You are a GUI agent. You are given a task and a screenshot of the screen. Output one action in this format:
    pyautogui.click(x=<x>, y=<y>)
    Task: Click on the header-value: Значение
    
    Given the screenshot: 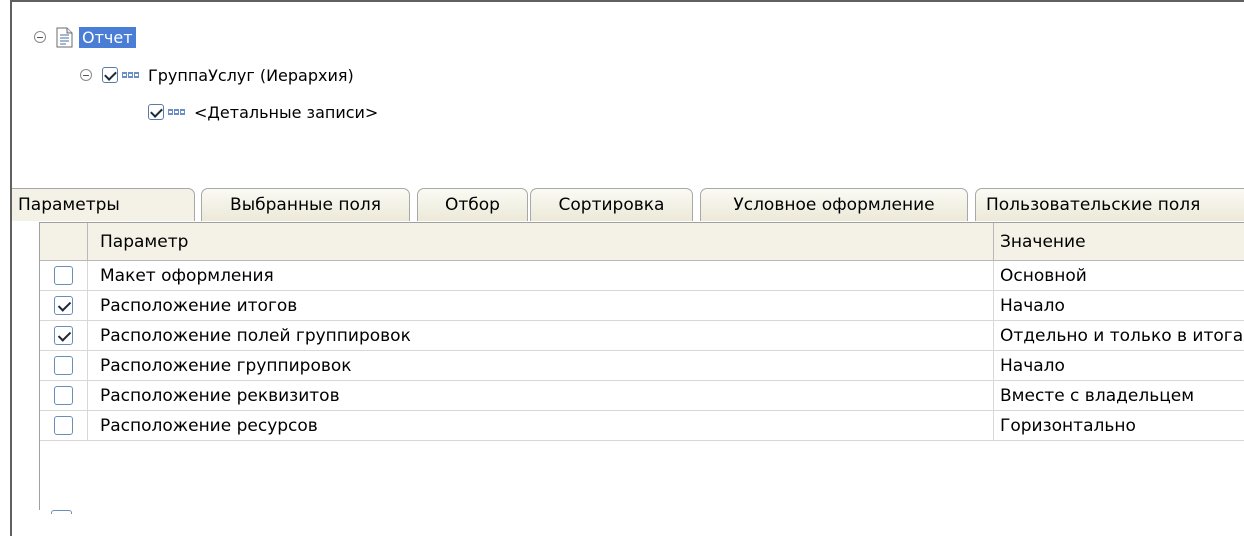 What is the action you would take?
    pyautogui.click(x=1119, y=241)
    